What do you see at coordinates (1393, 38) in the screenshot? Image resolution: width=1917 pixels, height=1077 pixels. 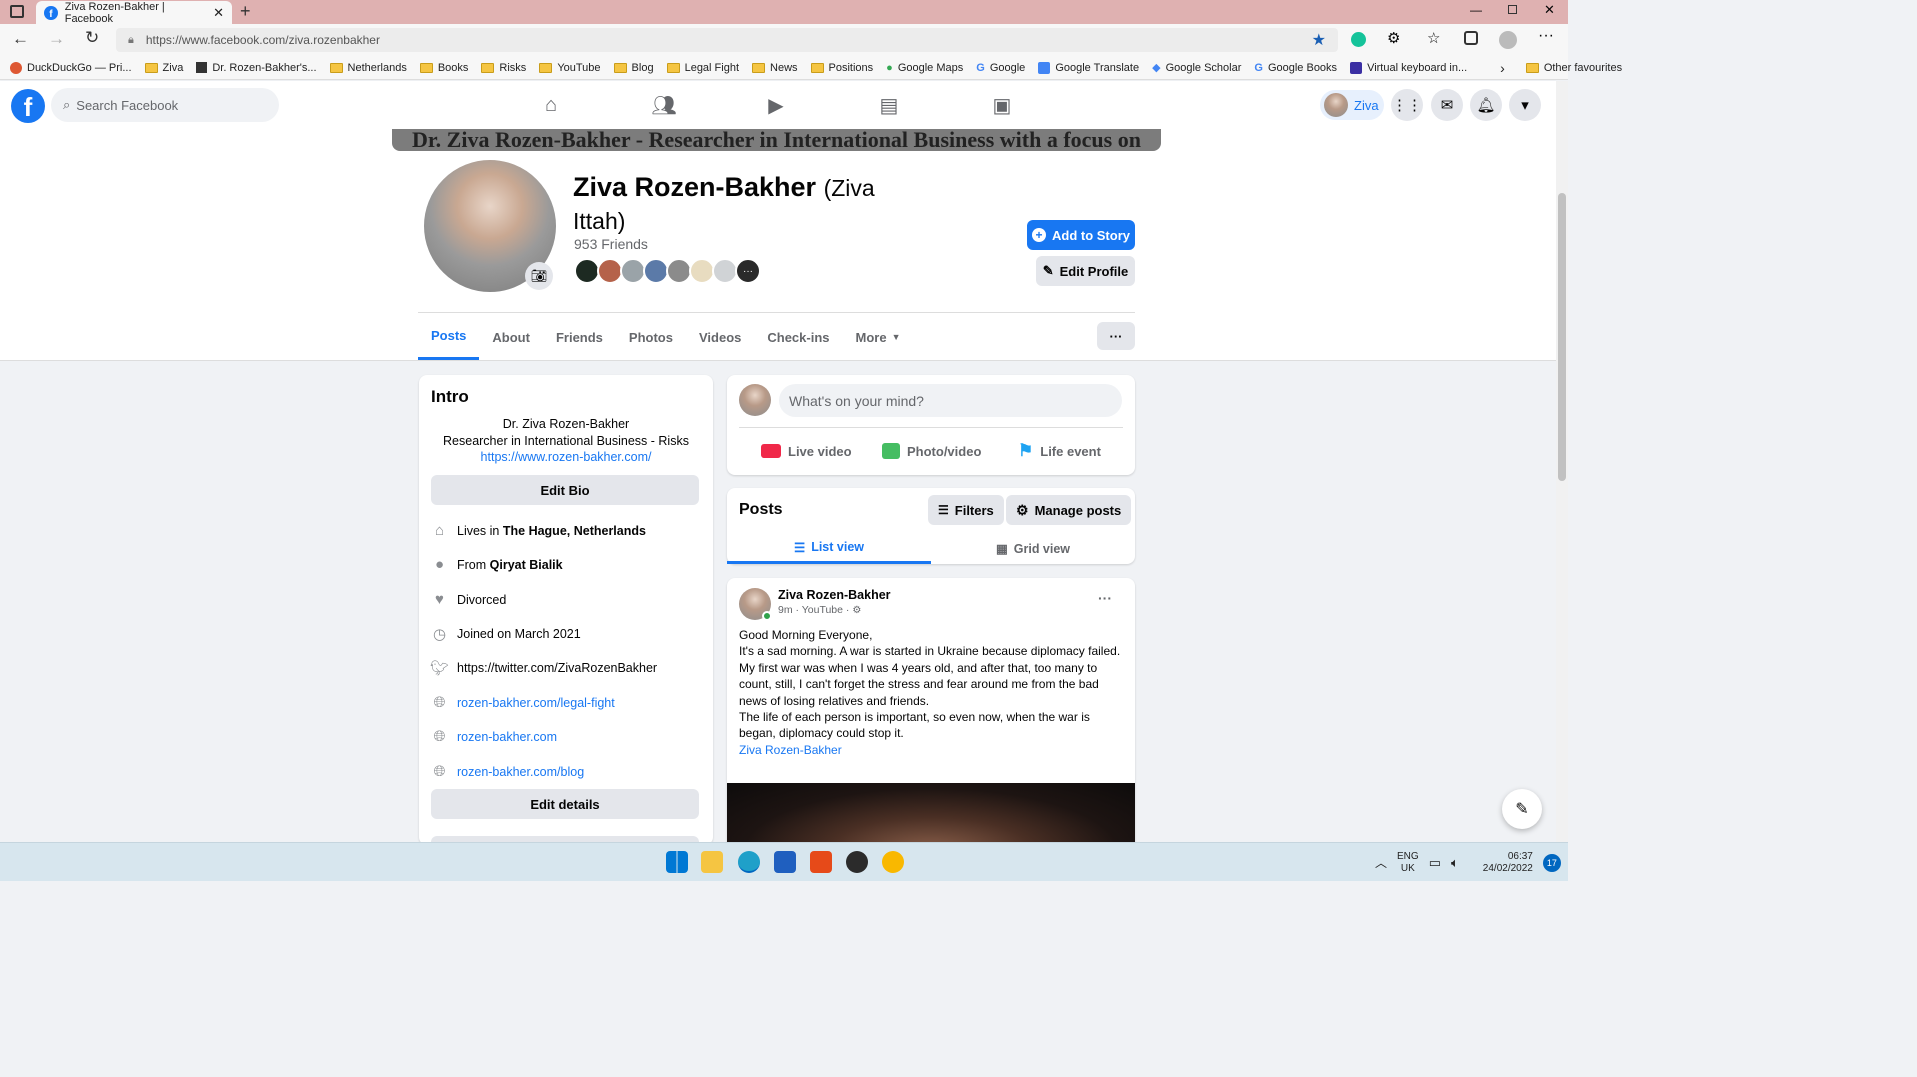 I see `extensions-icon: ⚙` at bounding box center [1393, 38].